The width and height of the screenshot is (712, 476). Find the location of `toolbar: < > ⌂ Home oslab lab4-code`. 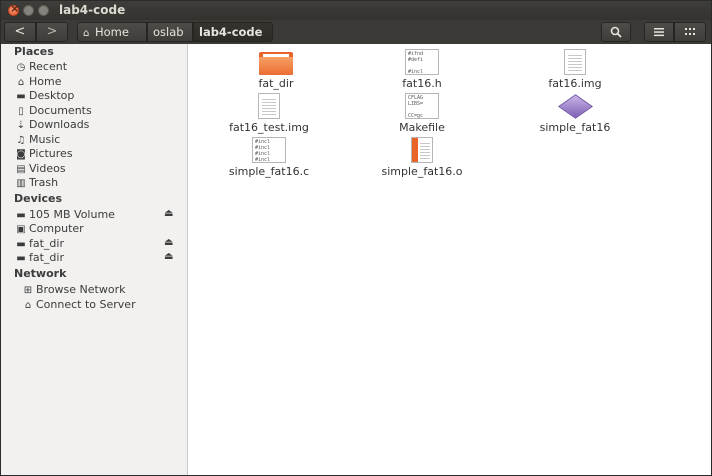

toolbar: < > ⌂ Home oslab lab4-code is located at coordinates (356, 32).